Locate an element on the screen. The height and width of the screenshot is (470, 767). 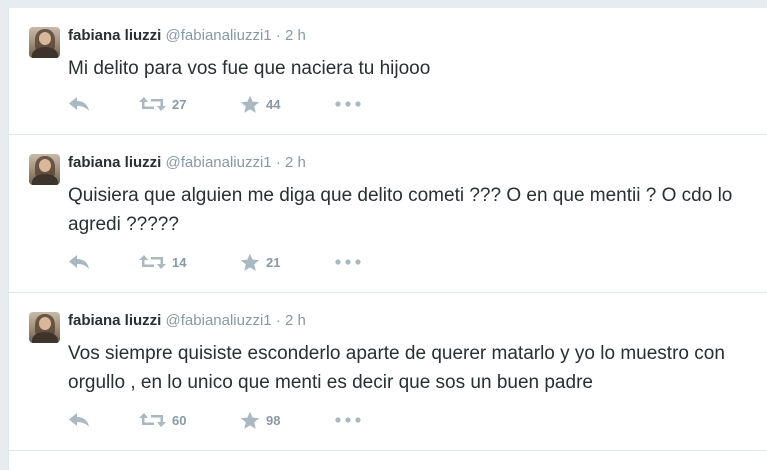
retweet-button: 27 is located at coordinates (162, 104).